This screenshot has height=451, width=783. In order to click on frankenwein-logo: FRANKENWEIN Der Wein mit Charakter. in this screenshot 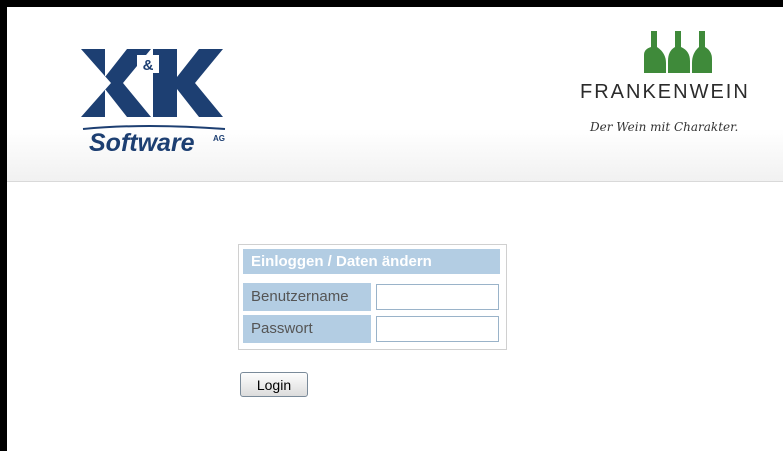, I will do `click(678, 89)`.